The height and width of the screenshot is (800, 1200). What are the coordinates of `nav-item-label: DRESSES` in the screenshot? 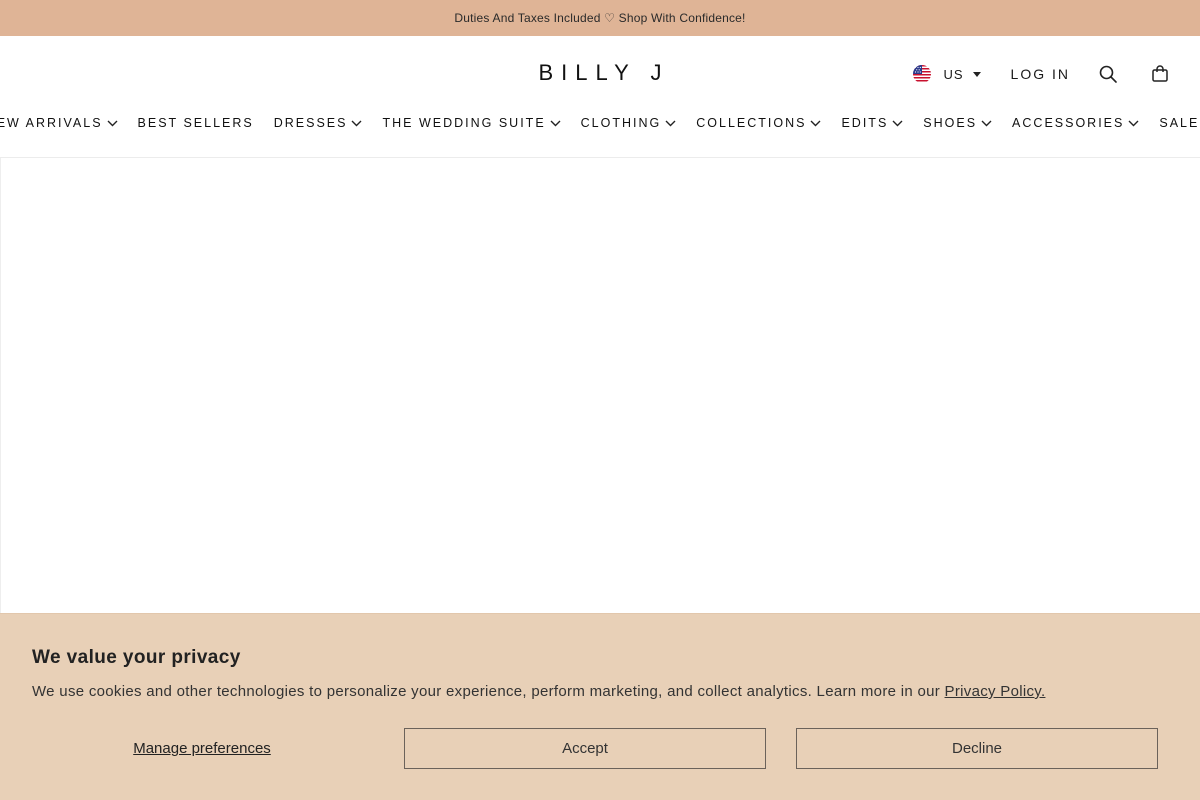 It's located at (310, 123).